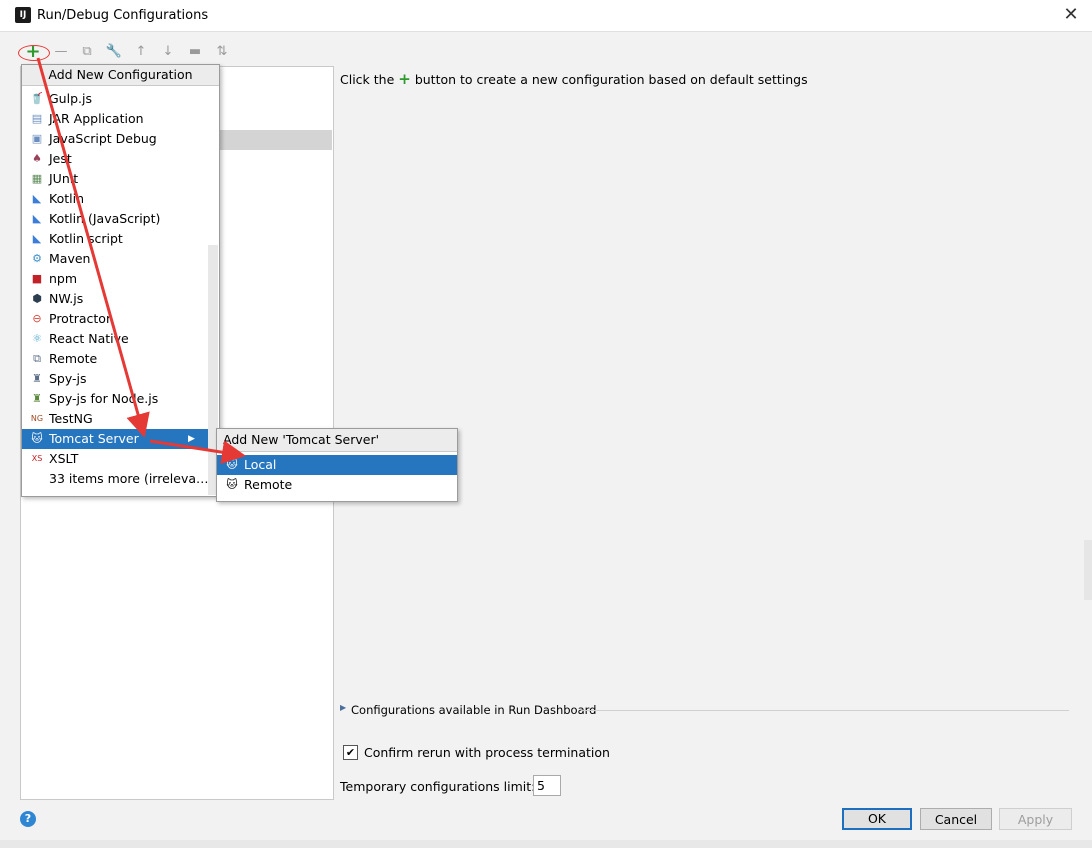  I want to click on annotation-arrow-to-tomcat, so click(93, 247).